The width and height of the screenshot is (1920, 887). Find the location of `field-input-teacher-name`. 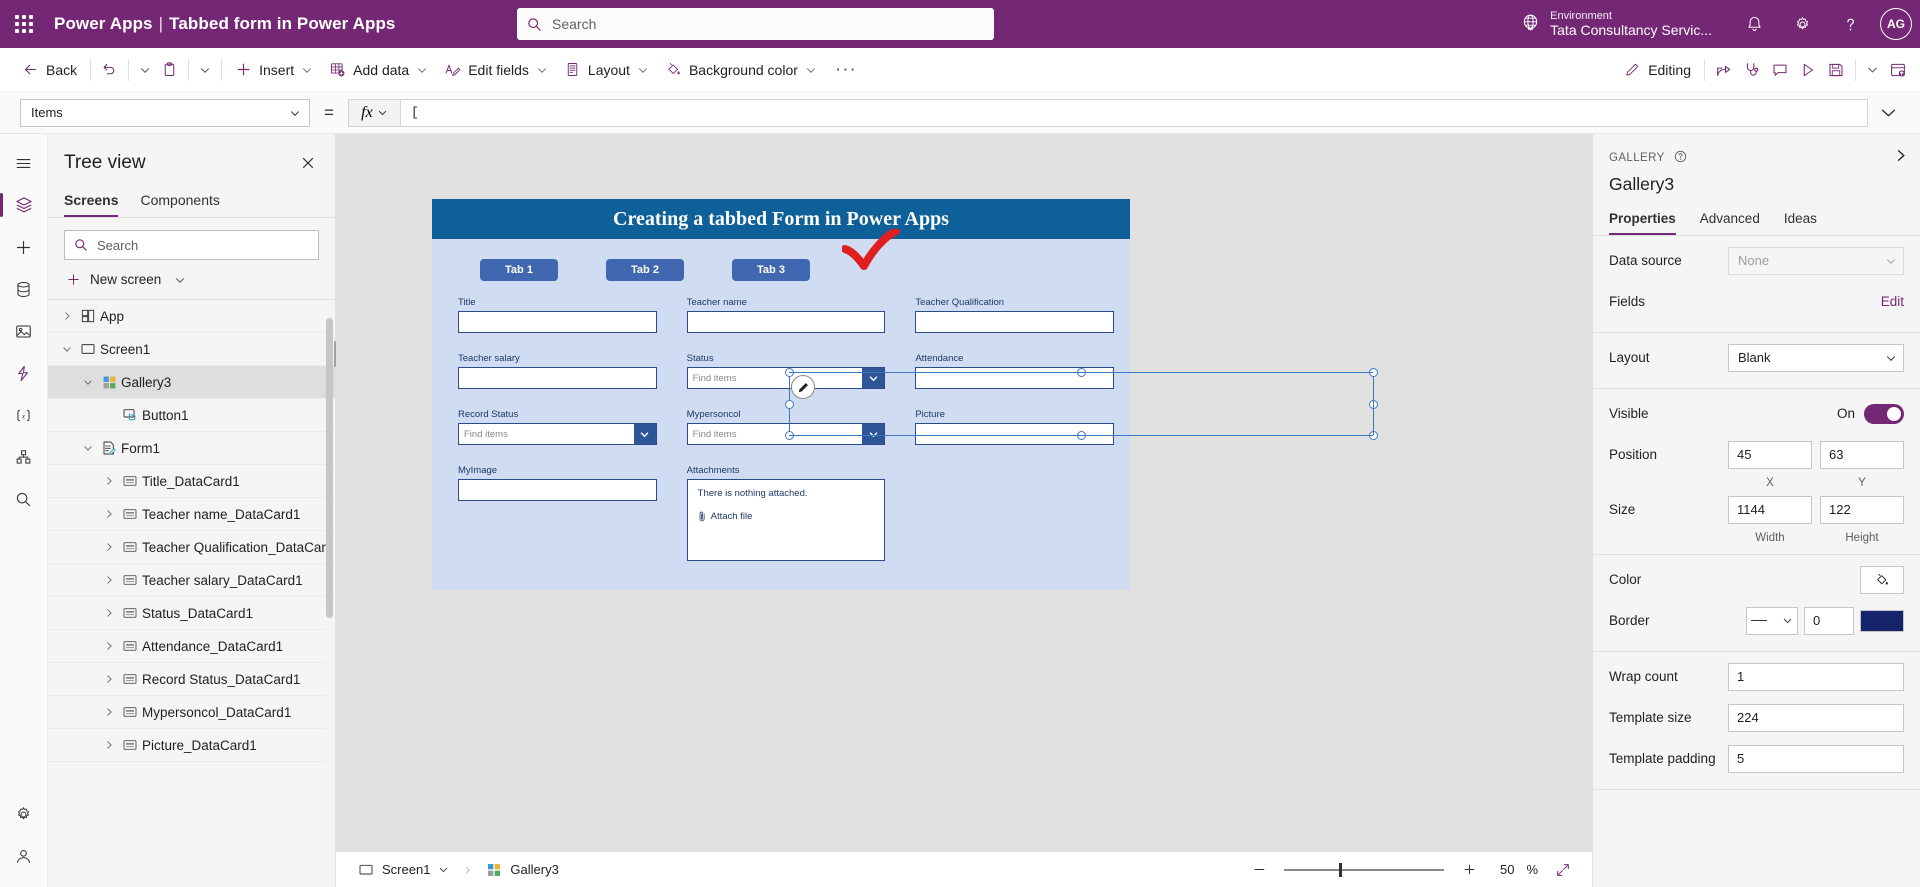

field-input-teacher-name is located at coordinates (786, 322).